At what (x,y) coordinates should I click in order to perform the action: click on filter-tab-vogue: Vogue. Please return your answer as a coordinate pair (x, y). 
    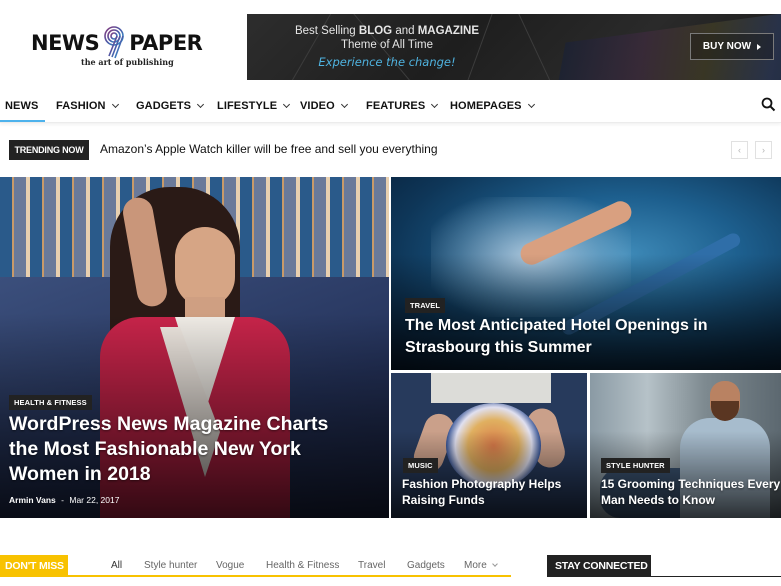
    Looking at the image, I should click on (230, 565).